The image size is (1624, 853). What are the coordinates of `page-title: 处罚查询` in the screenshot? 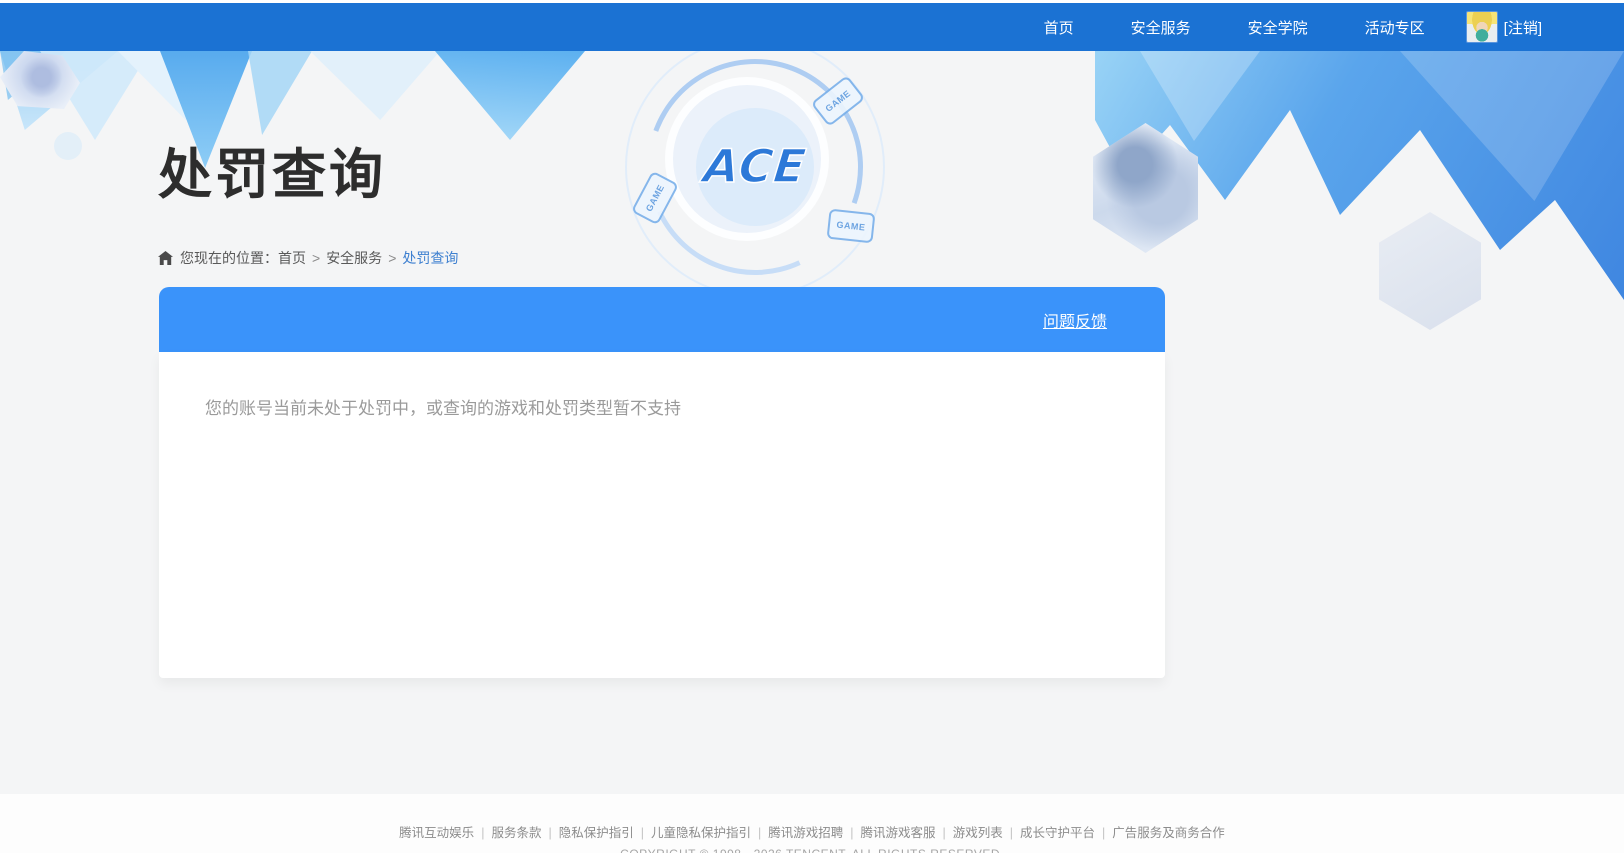 It's located at (272, 175).